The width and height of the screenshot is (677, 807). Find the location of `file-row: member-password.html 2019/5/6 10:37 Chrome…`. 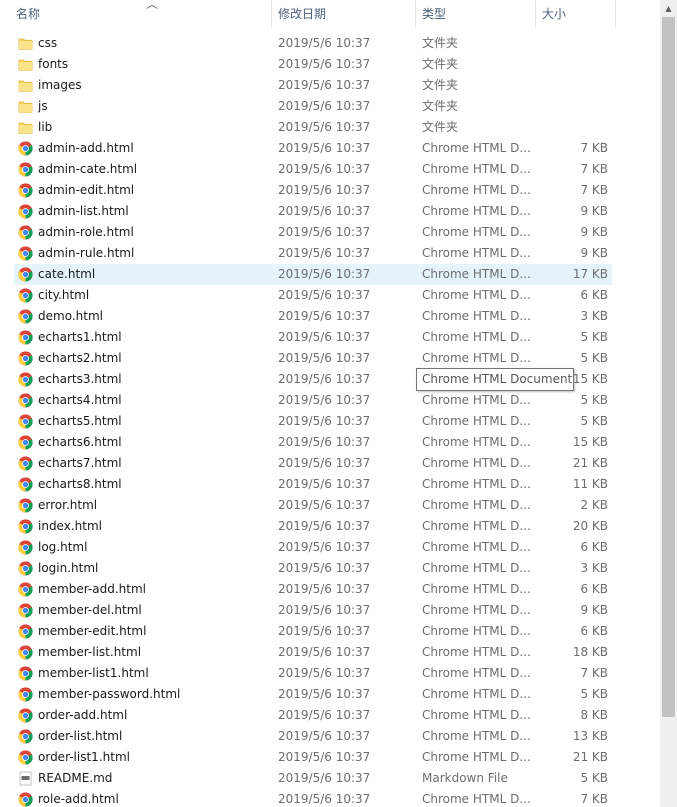

file-row: member-password.html 2019/5/6 10:37 Chrome… is located at coordinates (330, 694).